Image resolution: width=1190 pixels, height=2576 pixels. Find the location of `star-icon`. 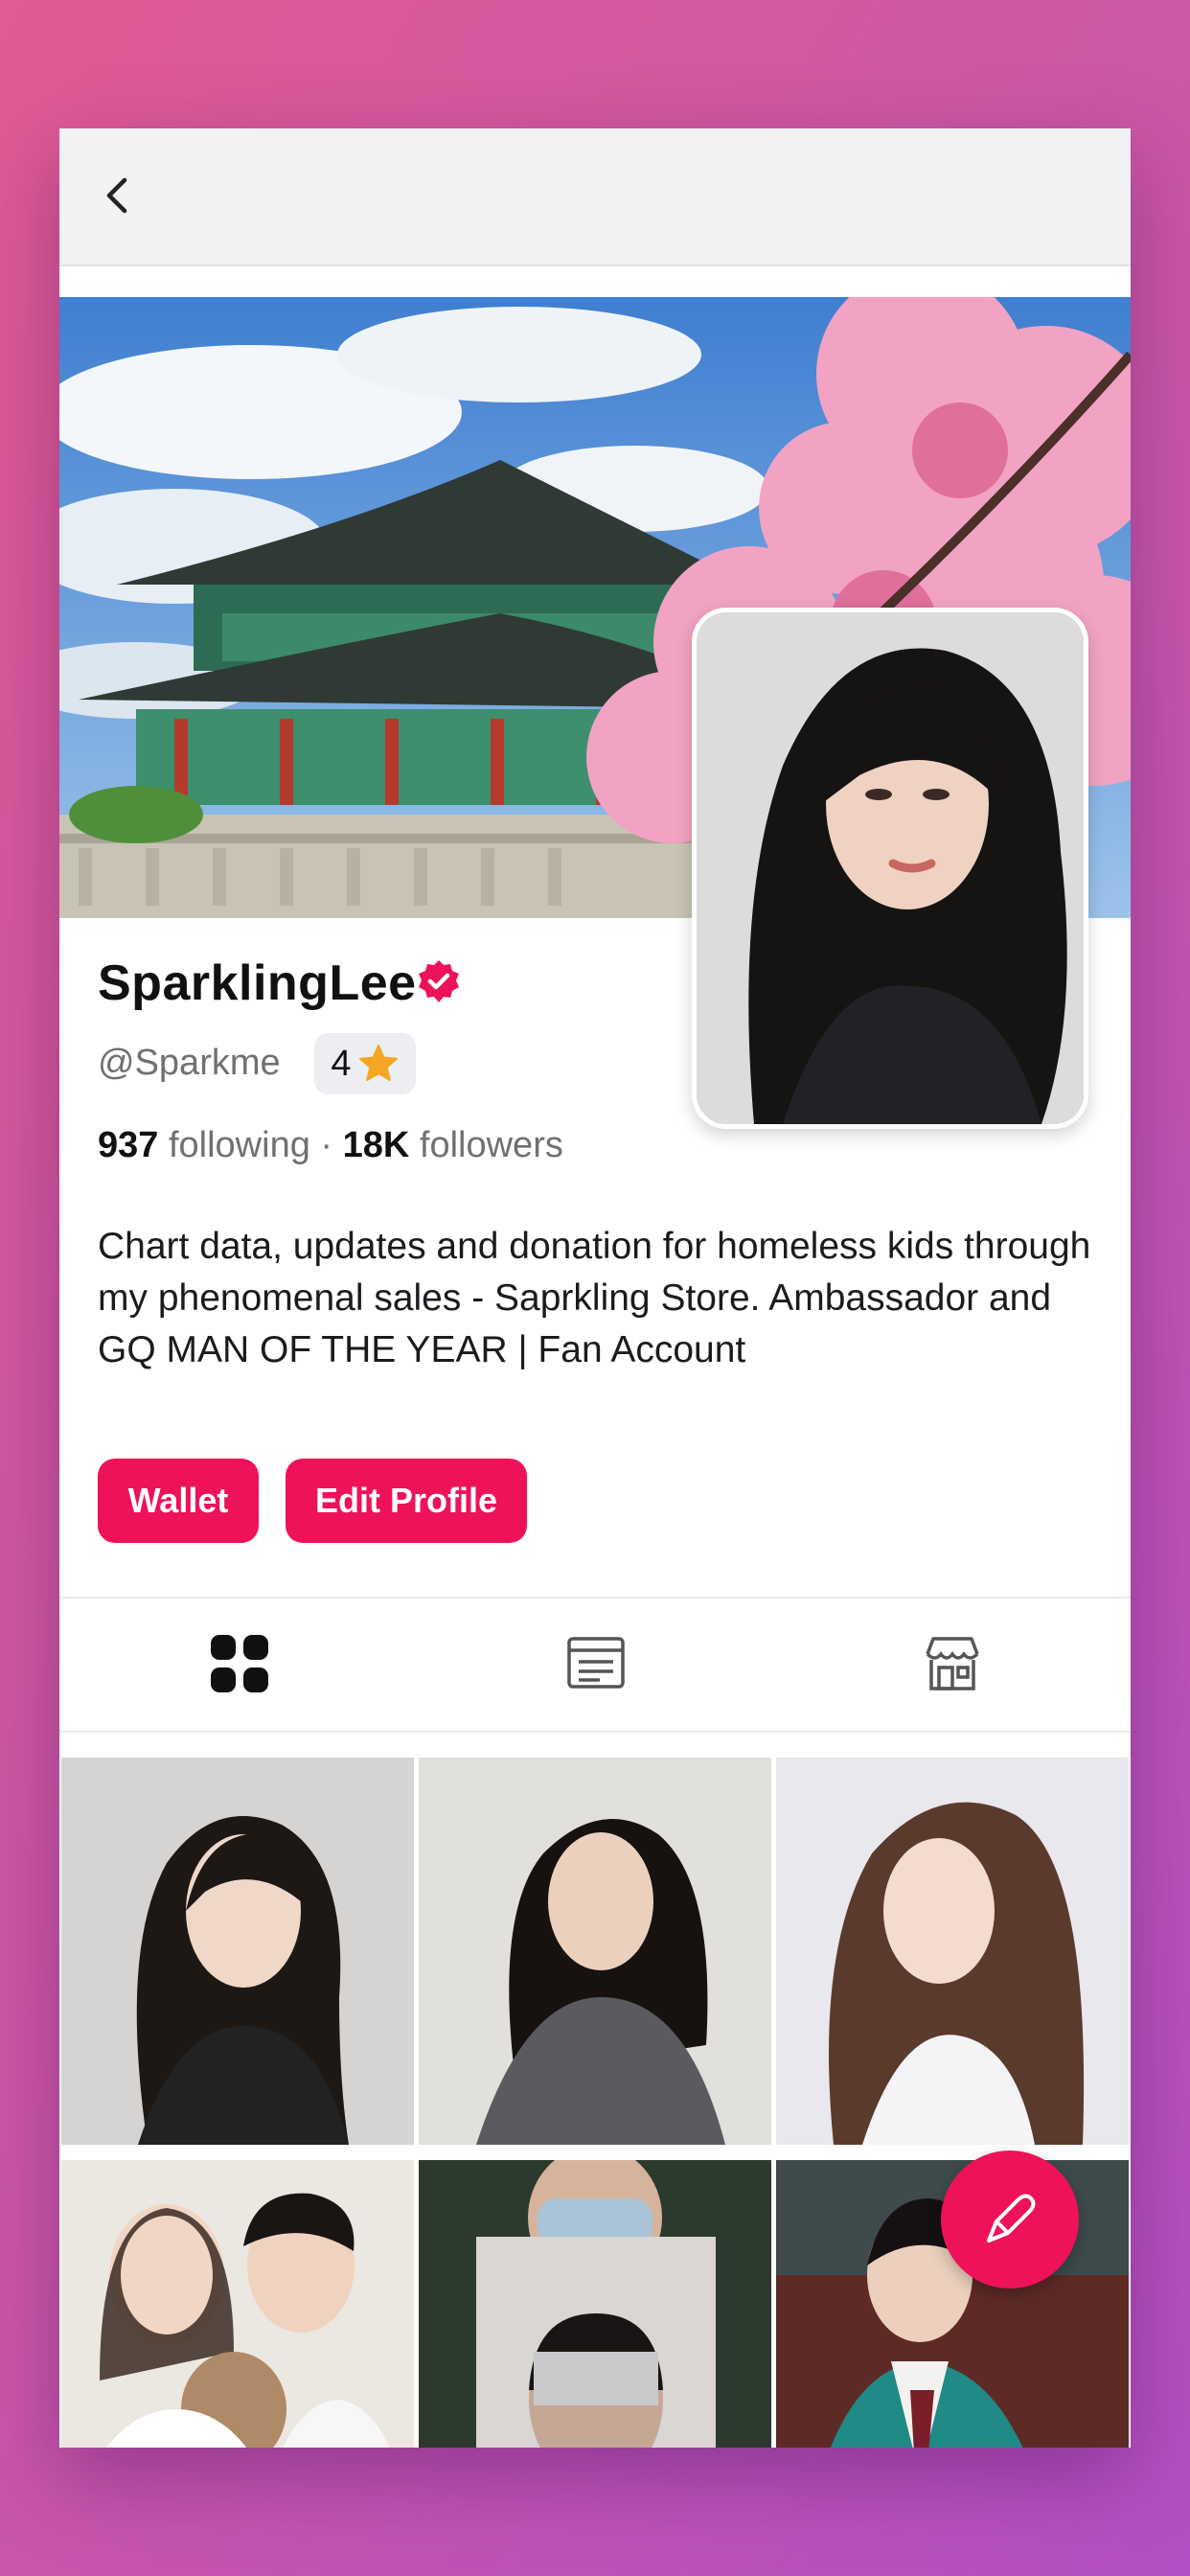

star-icon is located at coordinates (378, 1063).